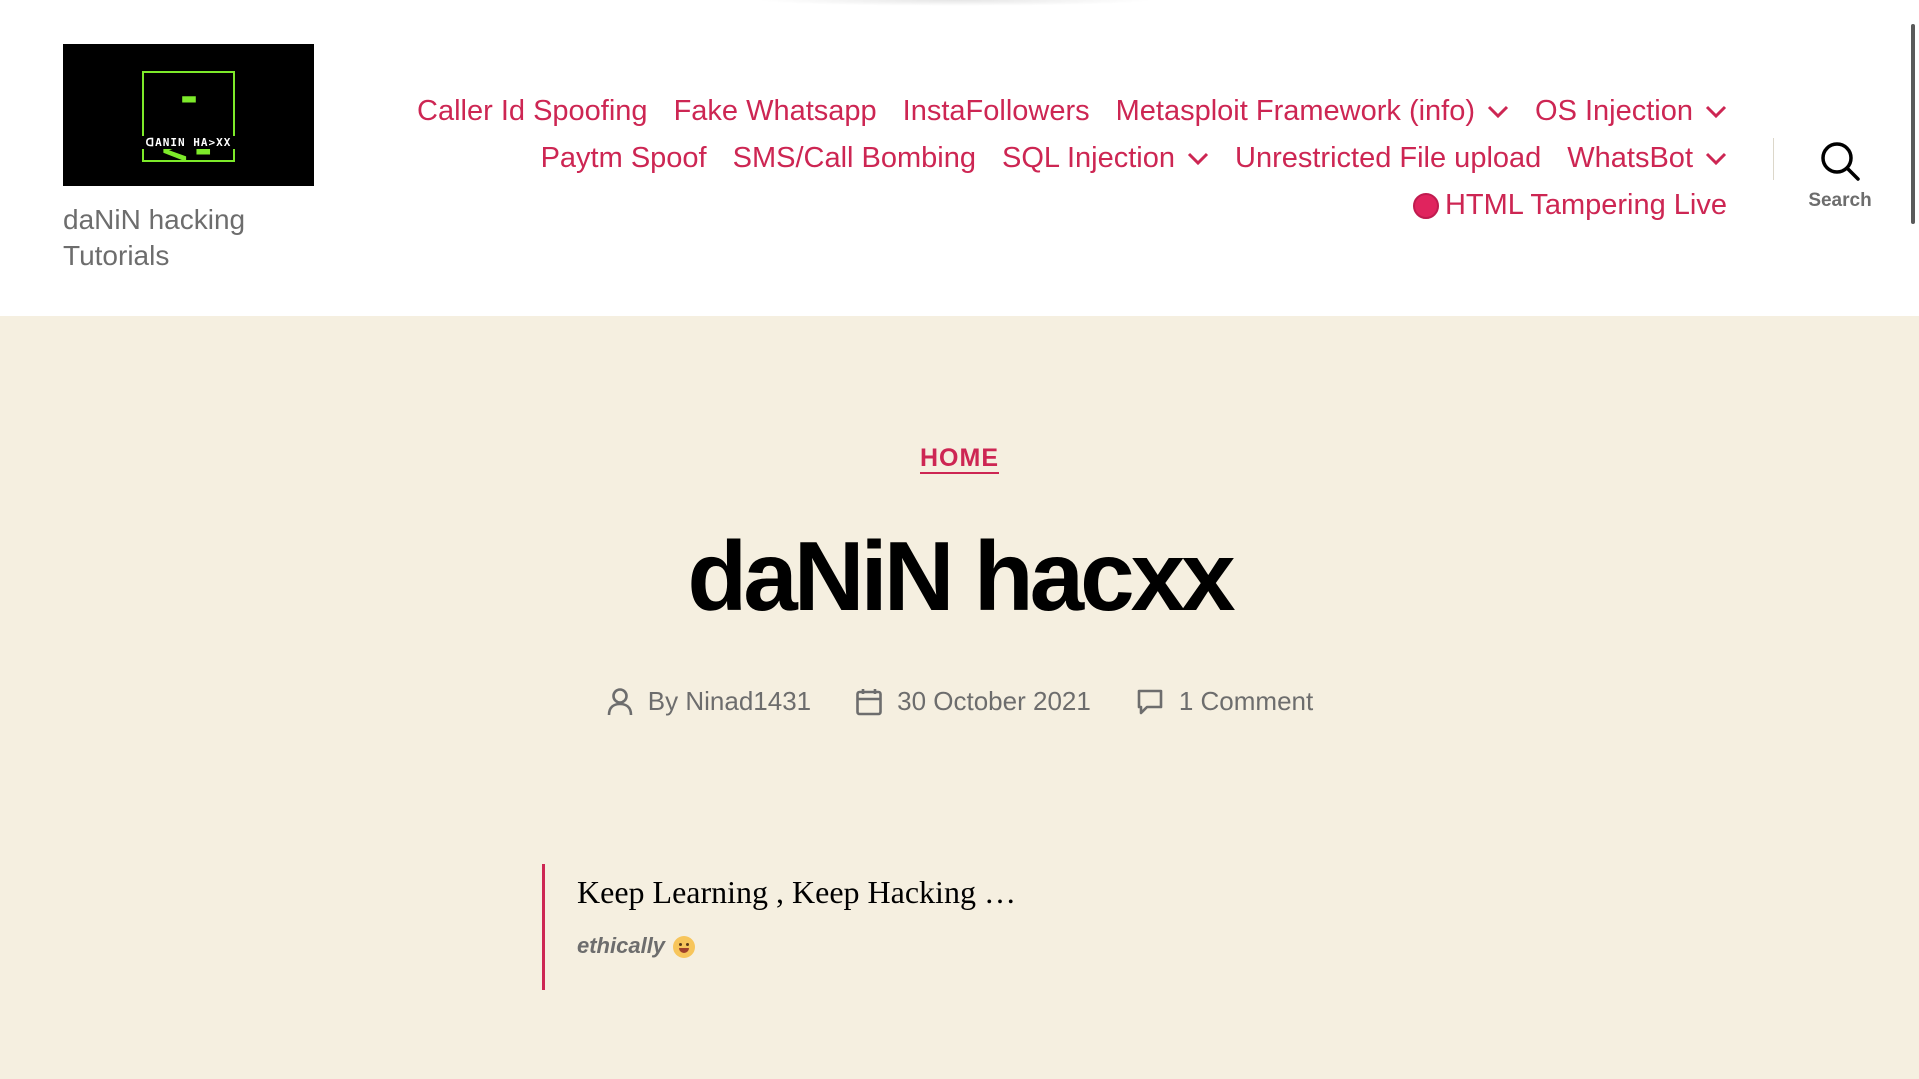  I want to click on entry-categories: HOME, so click(959, 458).